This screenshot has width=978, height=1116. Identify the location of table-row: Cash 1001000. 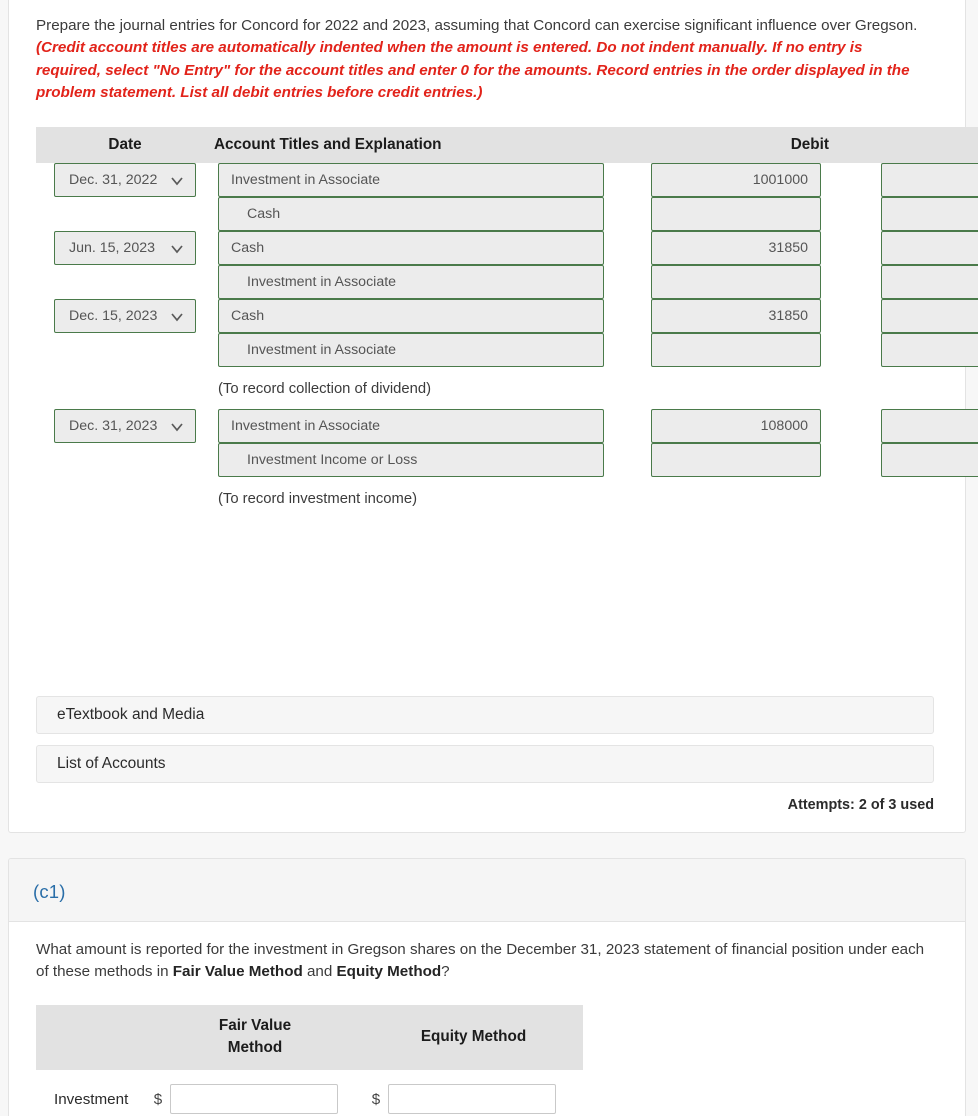
(507, 214).